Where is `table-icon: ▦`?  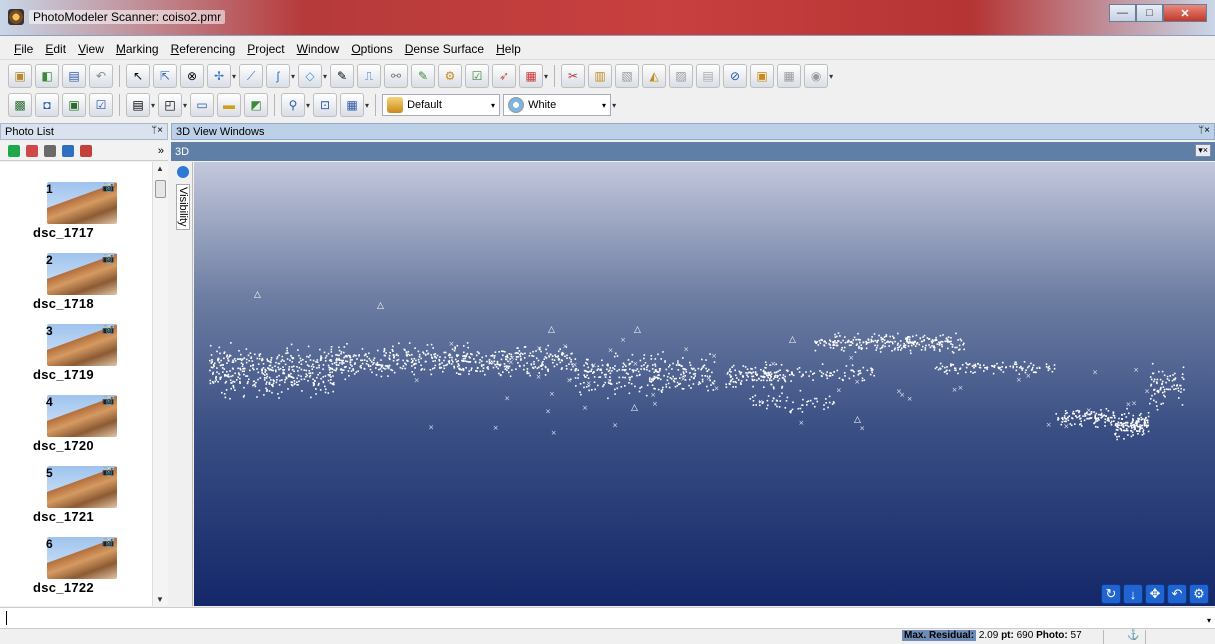
table-icon: ▦ is located at coordinates (531, 76).